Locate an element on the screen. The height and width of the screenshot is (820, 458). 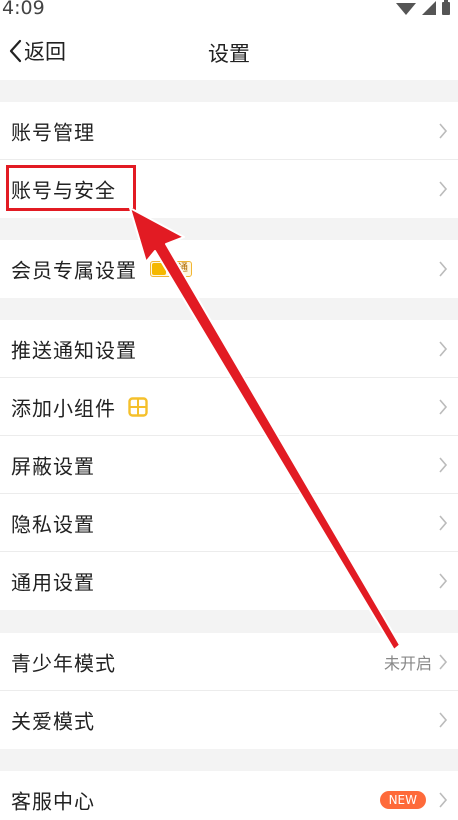
row-label: 会员专属设置 is located at coordinates (74, 270).